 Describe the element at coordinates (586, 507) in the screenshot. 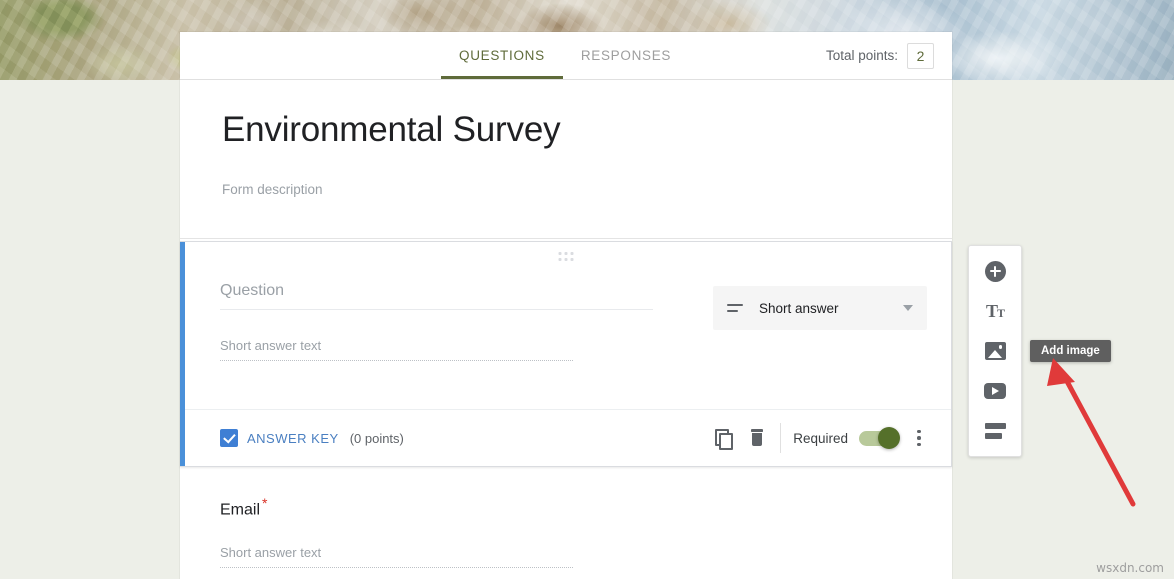

I see `email-question-title: Email *` at that location.